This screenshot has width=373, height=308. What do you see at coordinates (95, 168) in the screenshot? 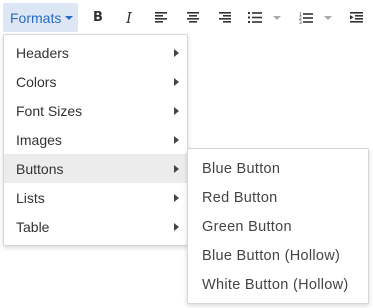
I see `menu-item-buttons: Buttons` at bounding box center [95, 168].